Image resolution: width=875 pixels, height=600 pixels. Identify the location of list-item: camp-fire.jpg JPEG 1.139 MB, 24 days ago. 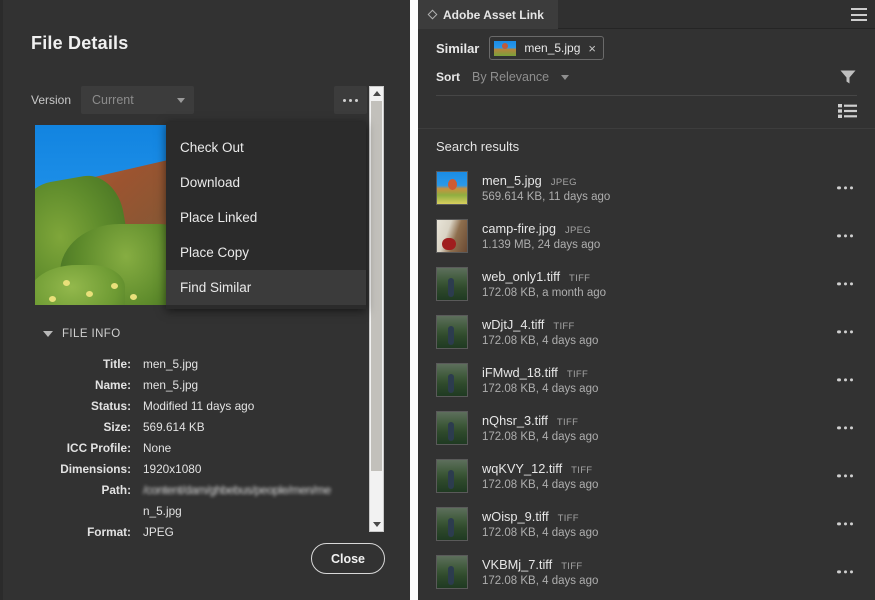
(646, 236).